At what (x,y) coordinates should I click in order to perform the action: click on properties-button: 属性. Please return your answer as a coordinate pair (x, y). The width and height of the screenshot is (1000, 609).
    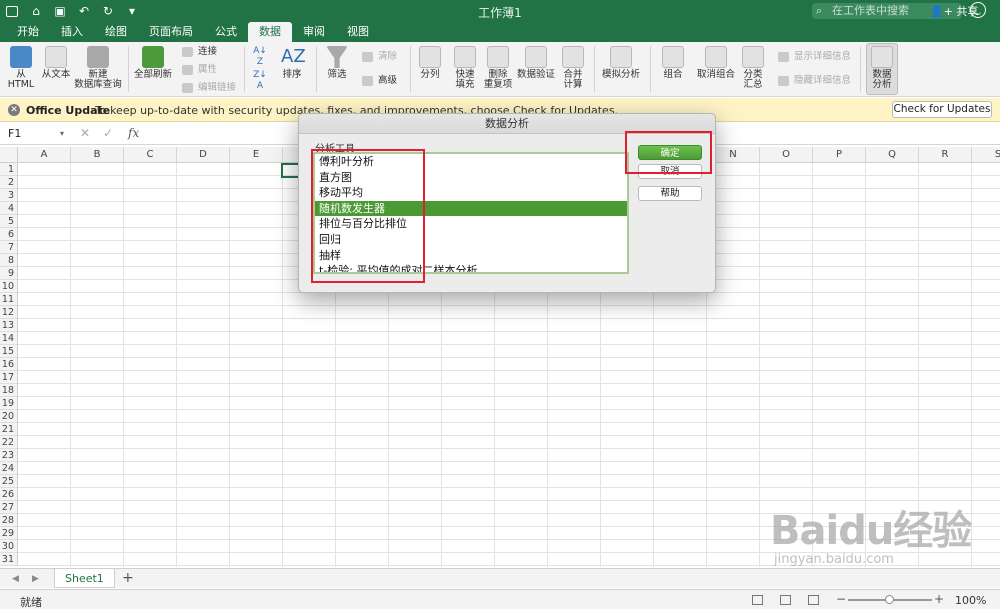
    Looking at the image, I should click on (199, 70).